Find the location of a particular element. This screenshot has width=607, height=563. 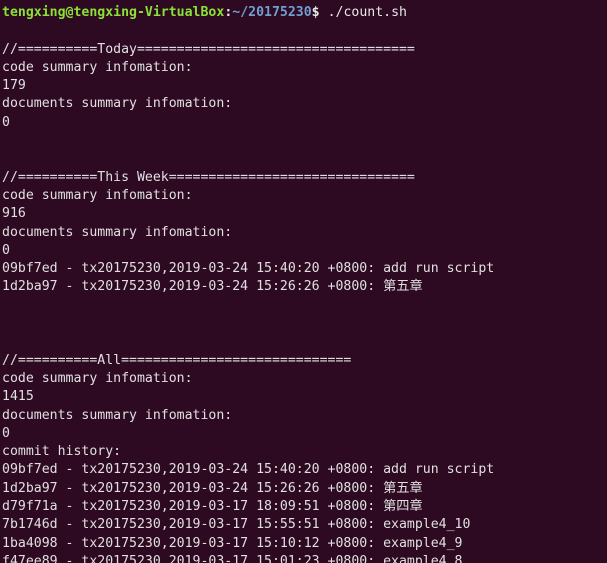

all-documents-summary-label: documents summary infomation: is located at coordinates (117, 415).